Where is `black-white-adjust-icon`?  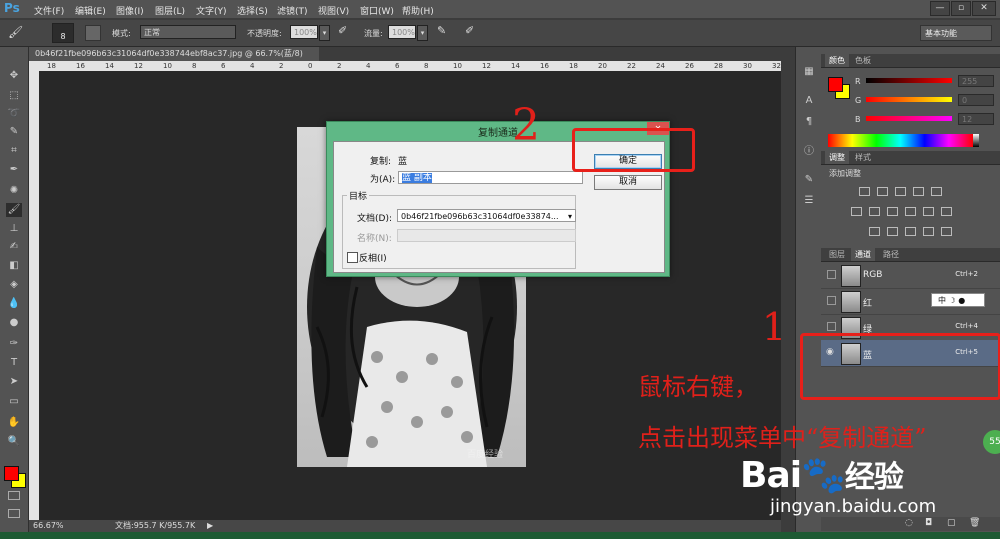 black-white-adjust-icon is located at coordinates (892, 211).